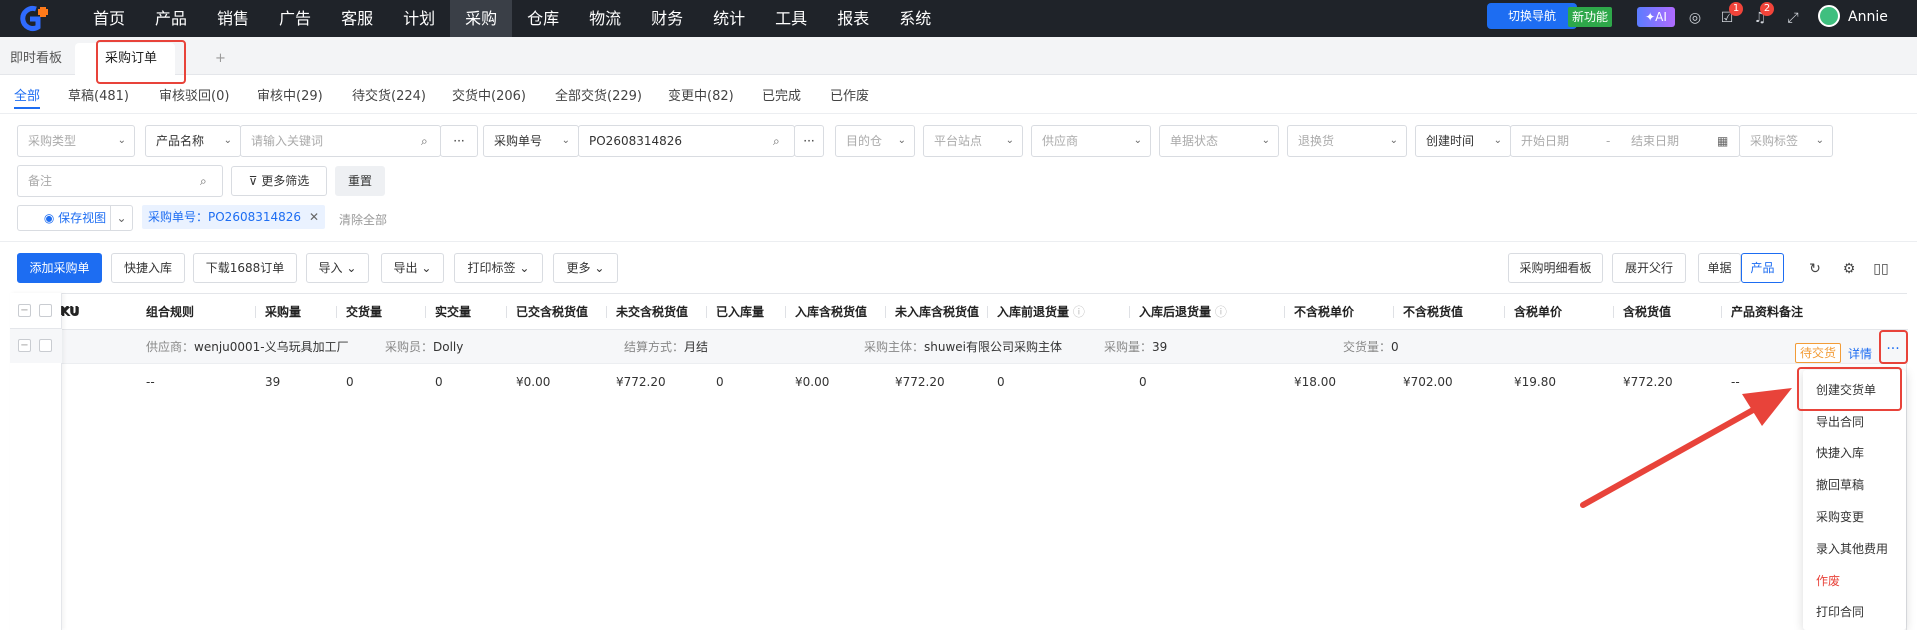 Image resolution: width=1917 pixels, height=630 pixels. I want to click on status-tab-voided: 已作废, so click(849, 94).